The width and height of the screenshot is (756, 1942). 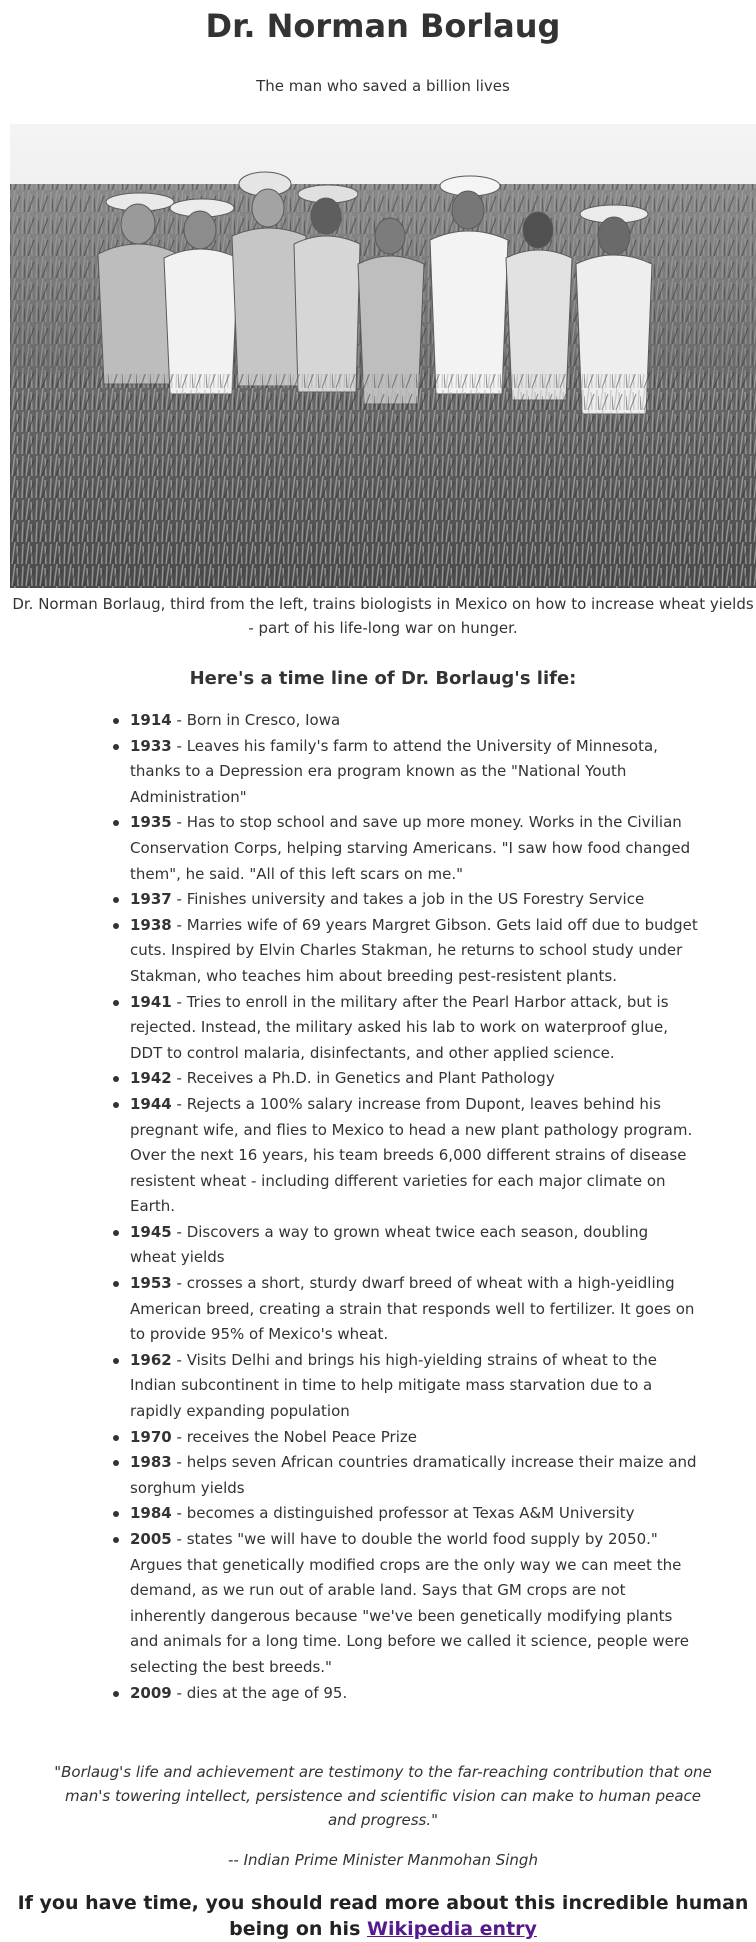 I want to click on timeline-text: - receives the Nobel Peace Prize, so click(x=294, y=1436).